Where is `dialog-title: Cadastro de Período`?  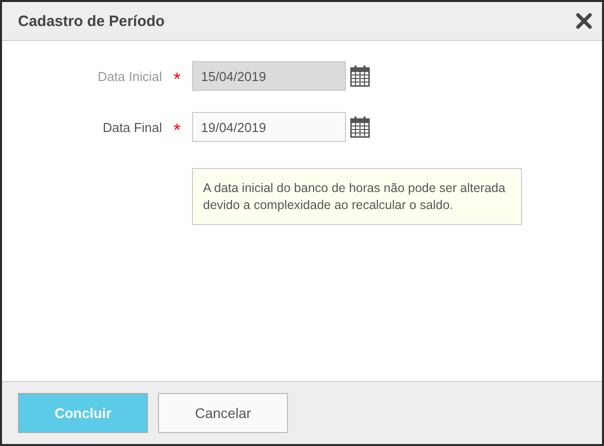 dialog-title: Cadastro de Período is located at coordinates (91, 21).